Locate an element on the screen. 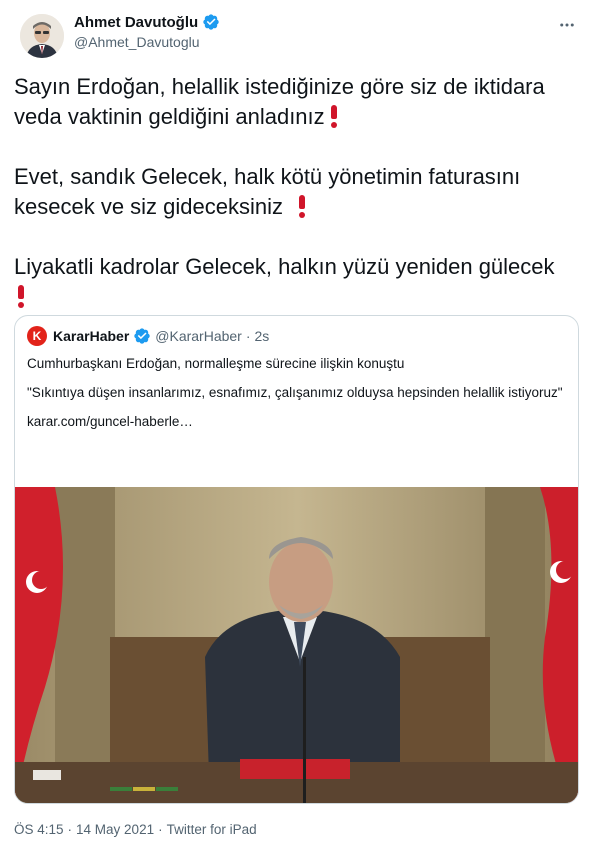 The width and height of the screenshot is (596, 841). quoted-author-handle: @KararHaber is located at coordinates (198, 336).